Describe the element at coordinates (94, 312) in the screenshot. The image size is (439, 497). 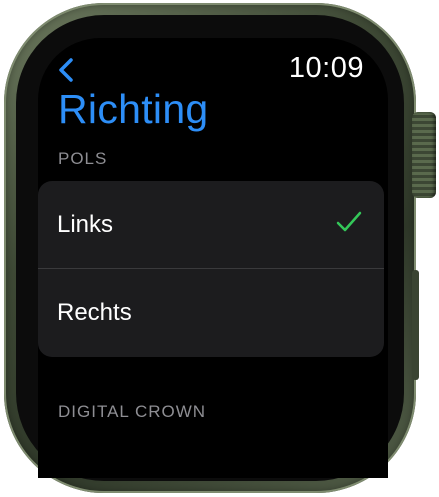
I see `option-label: Rechts` at that location.